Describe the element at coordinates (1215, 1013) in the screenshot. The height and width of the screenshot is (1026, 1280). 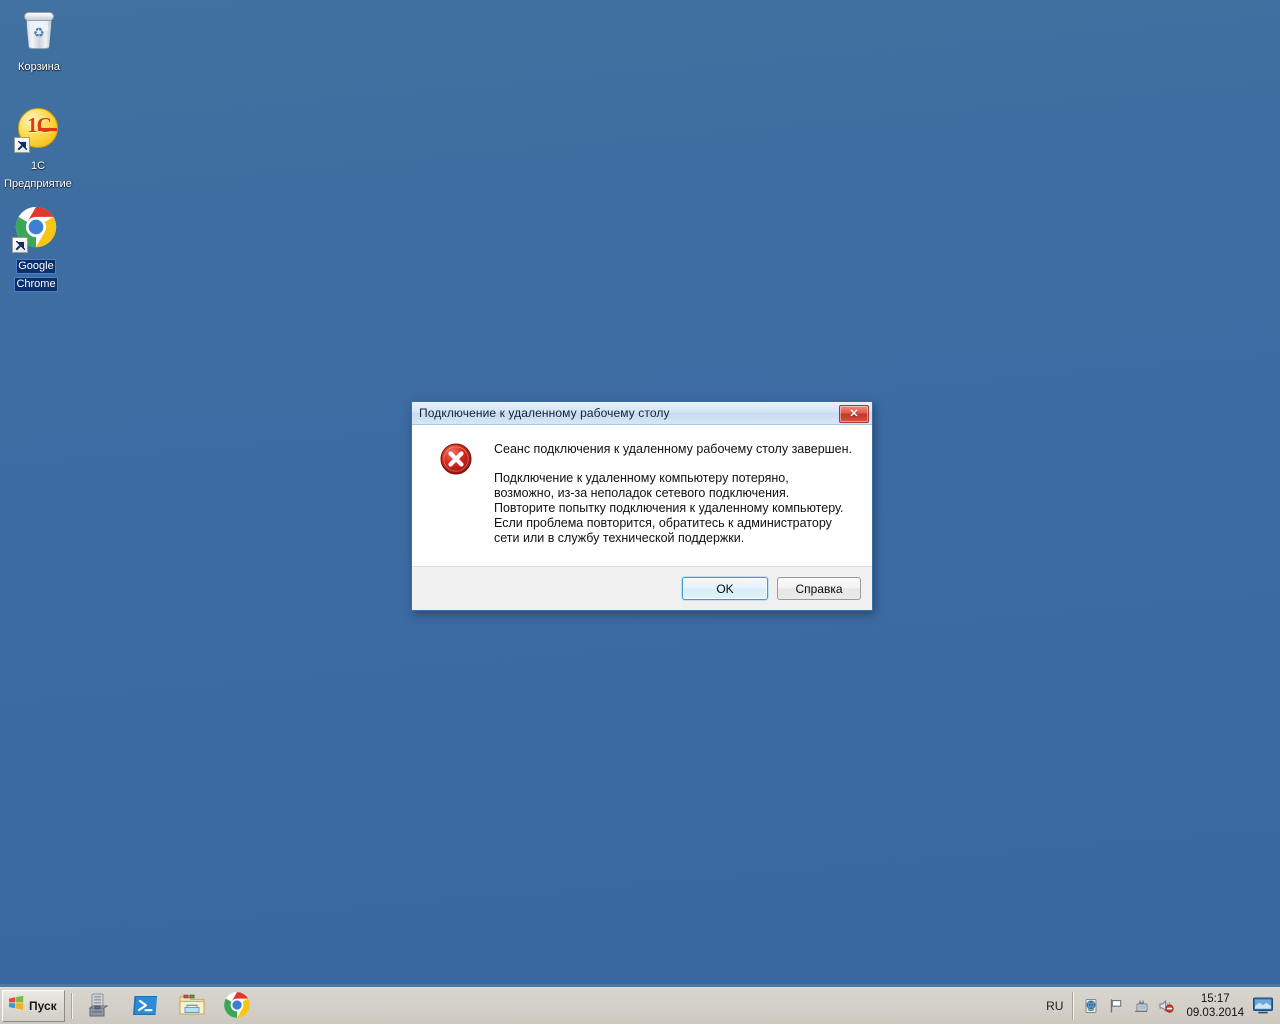
I see `clock-date: 09.03.2014` at that location.